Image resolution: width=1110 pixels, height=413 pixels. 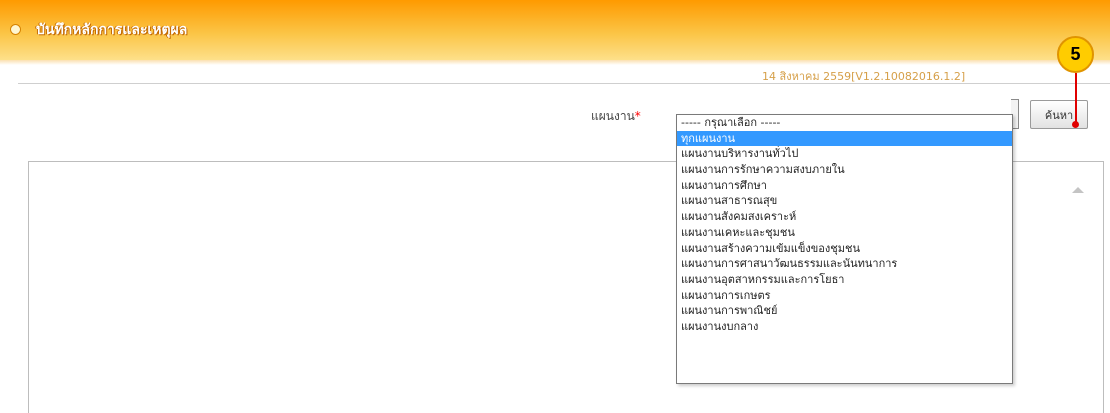 I want to click on dropdown-option: แผนงานการศาสนาวัฒนธรรมและนันทนาการ, so click(x=844, y=264).